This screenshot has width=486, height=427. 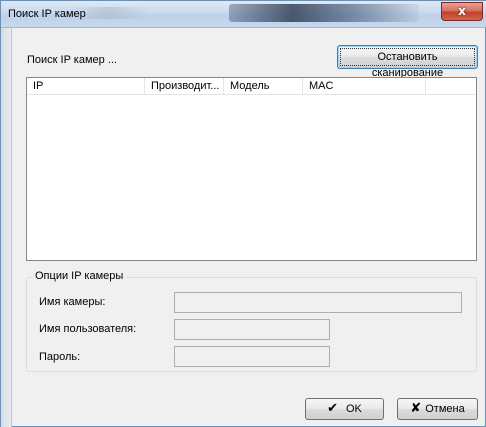 I want to click on title-blur-right, so click(x=324, y=13).